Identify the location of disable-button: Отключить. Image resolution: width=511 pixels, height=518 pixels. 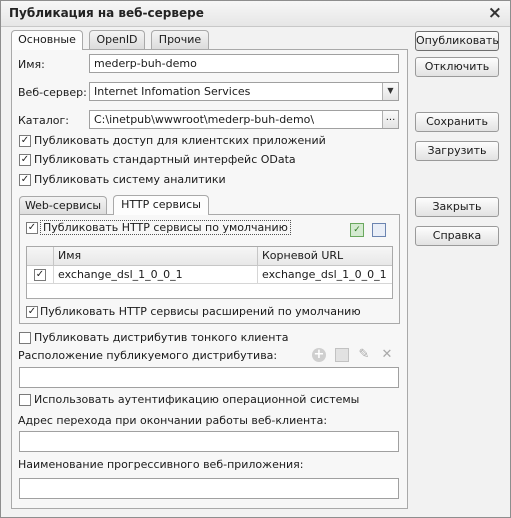
(457, 67).